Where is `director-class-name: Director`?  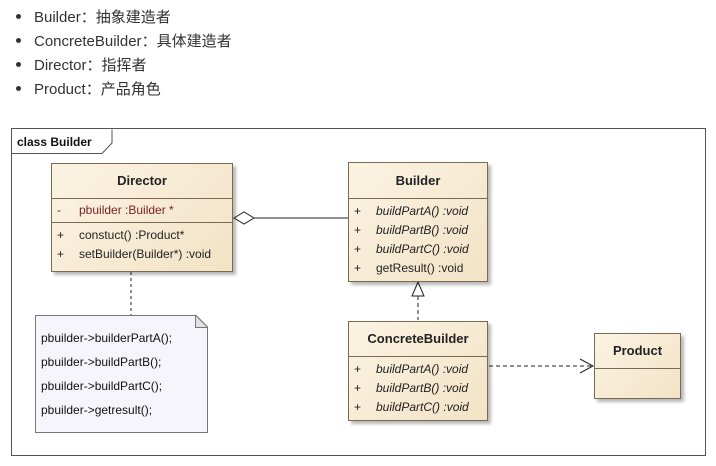
director-class-name: Director is located at coordinates (142, 180).